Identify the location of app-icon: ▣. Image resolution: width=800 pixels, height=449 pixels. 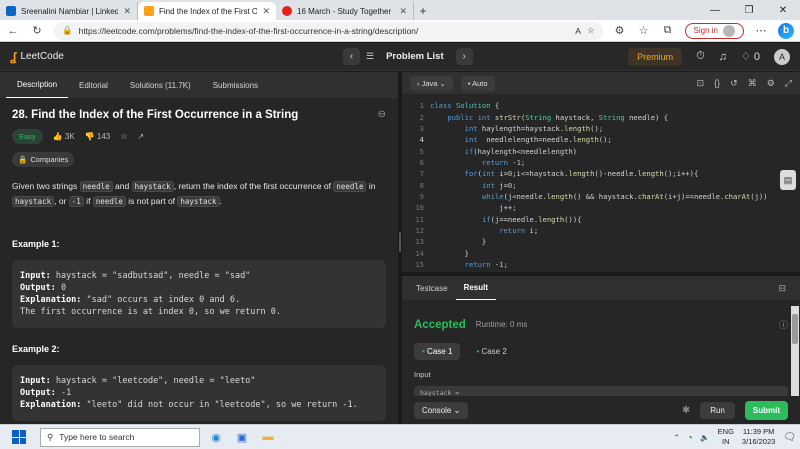
(242, 437).